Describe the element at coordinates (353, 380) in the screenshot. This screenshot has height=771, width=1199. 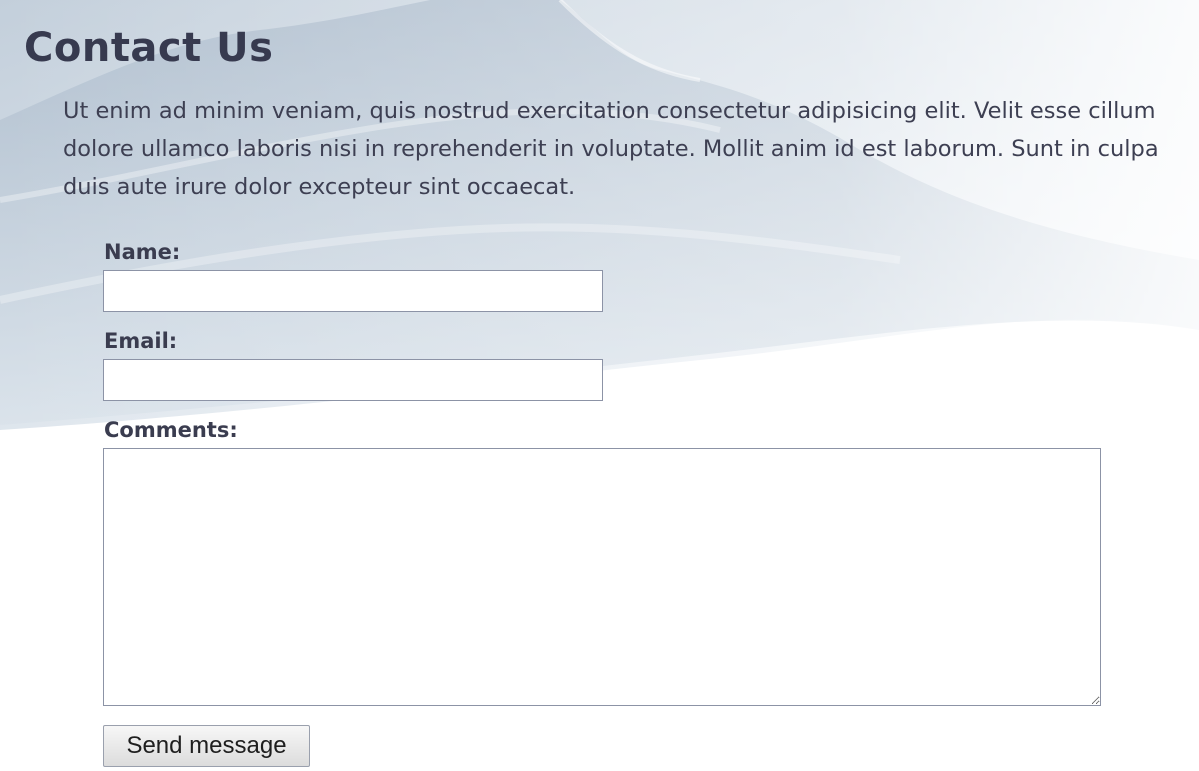
I see `email-input` at that location.